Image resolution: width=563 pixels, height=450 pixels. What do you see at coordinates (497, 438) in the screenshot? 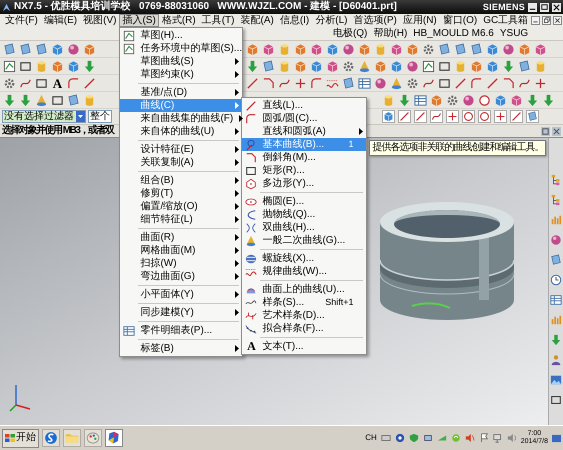
I see `display-icon` at bounding box center [497, 438].